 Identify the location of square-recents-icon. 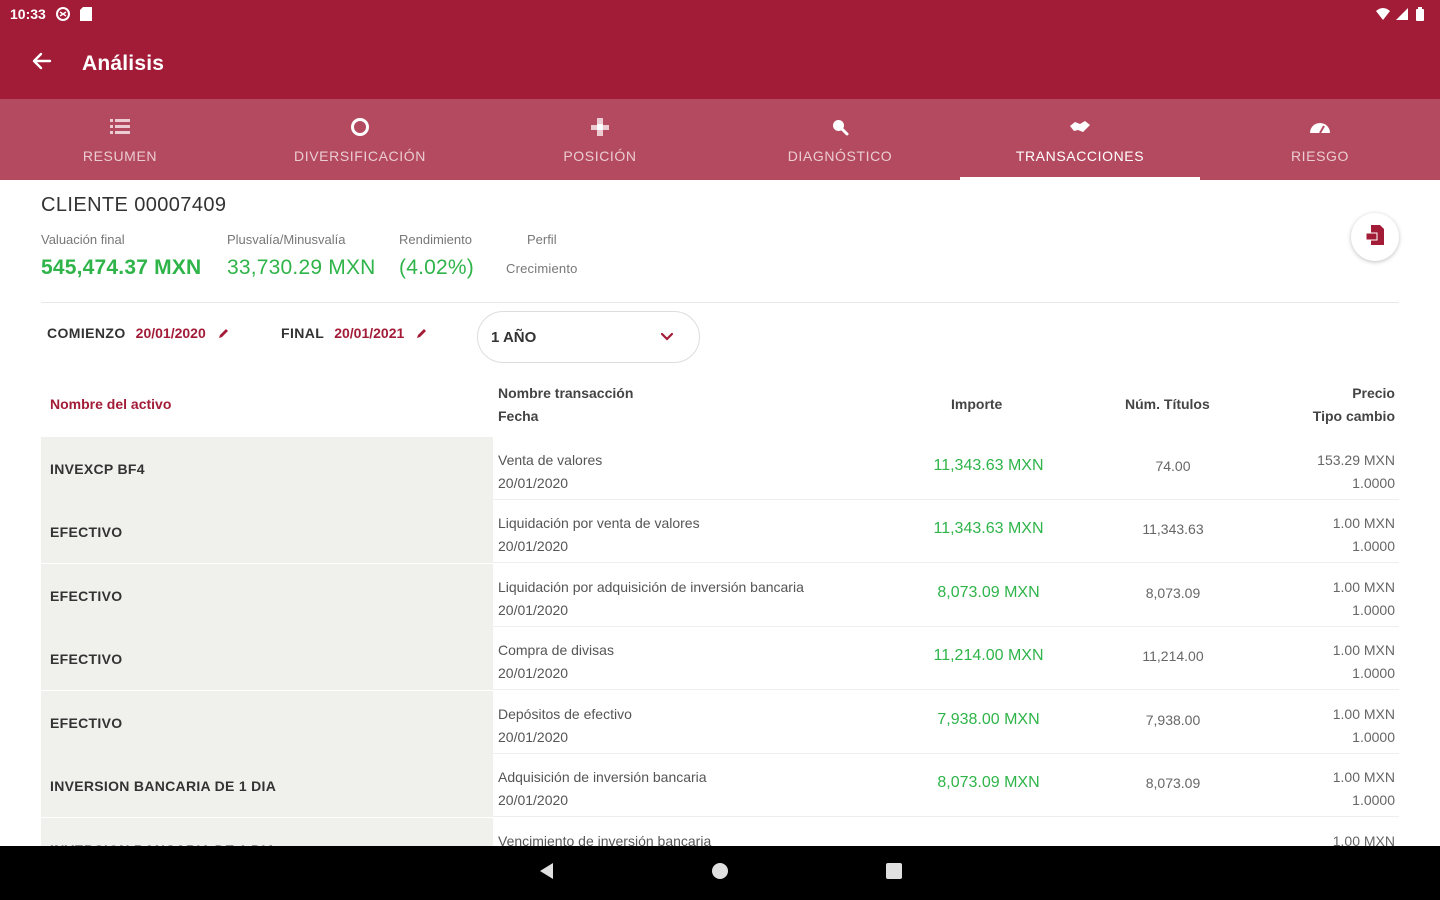
(894, 873).